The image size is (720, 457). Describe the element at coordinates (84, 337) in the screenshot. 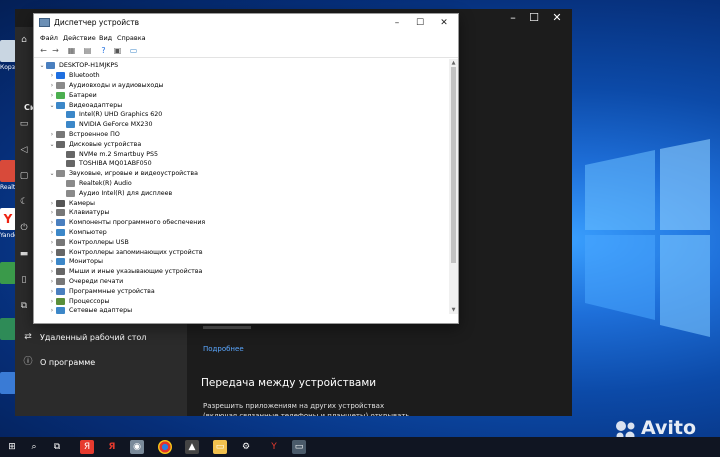

I see `sidebar-item-remote-desktop: ⇄ Удаленный рабочий стол` at that location.